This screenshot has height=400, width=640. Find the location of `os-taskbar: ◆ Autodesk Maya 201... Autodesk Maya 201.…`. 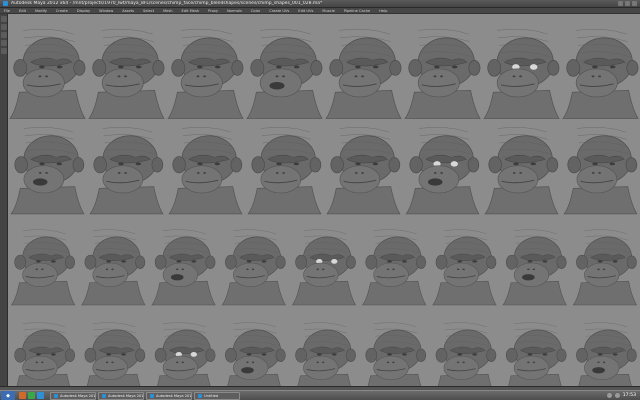

os-taskbar: ◆ Autodesk Maya 201... Autodesk Maya 201.… is located at coordinates (320, 395).